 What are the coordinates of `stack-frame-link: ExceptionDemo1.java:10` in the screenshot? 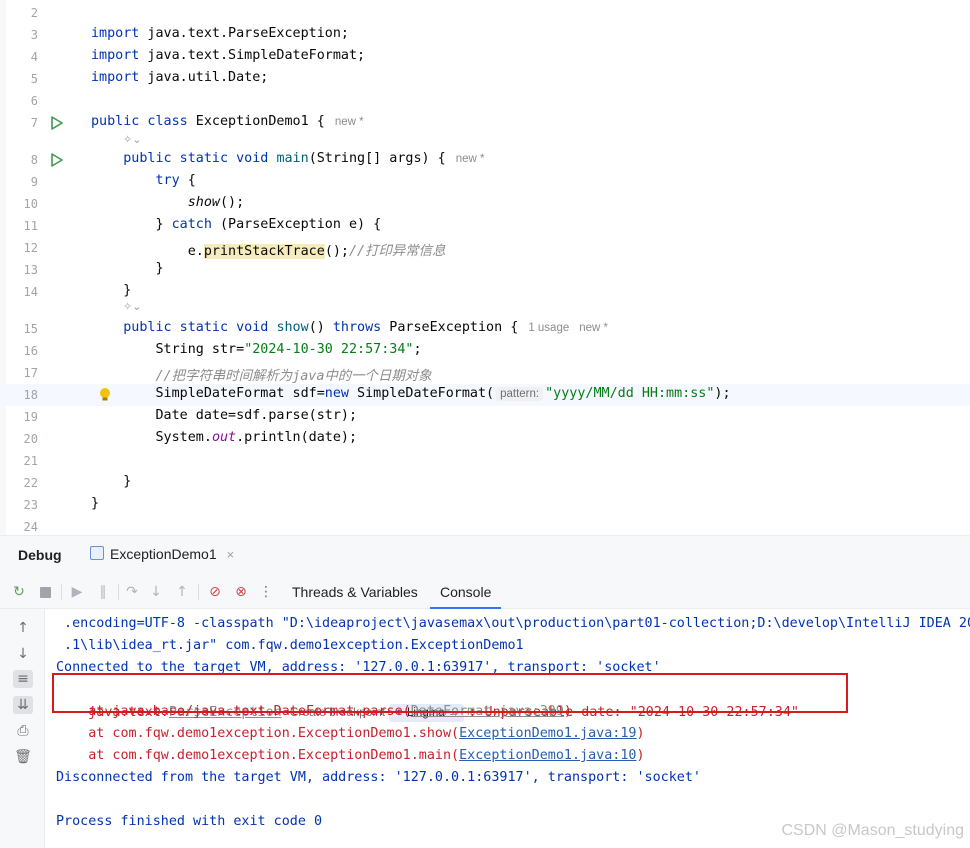 It's located at (547, 755).